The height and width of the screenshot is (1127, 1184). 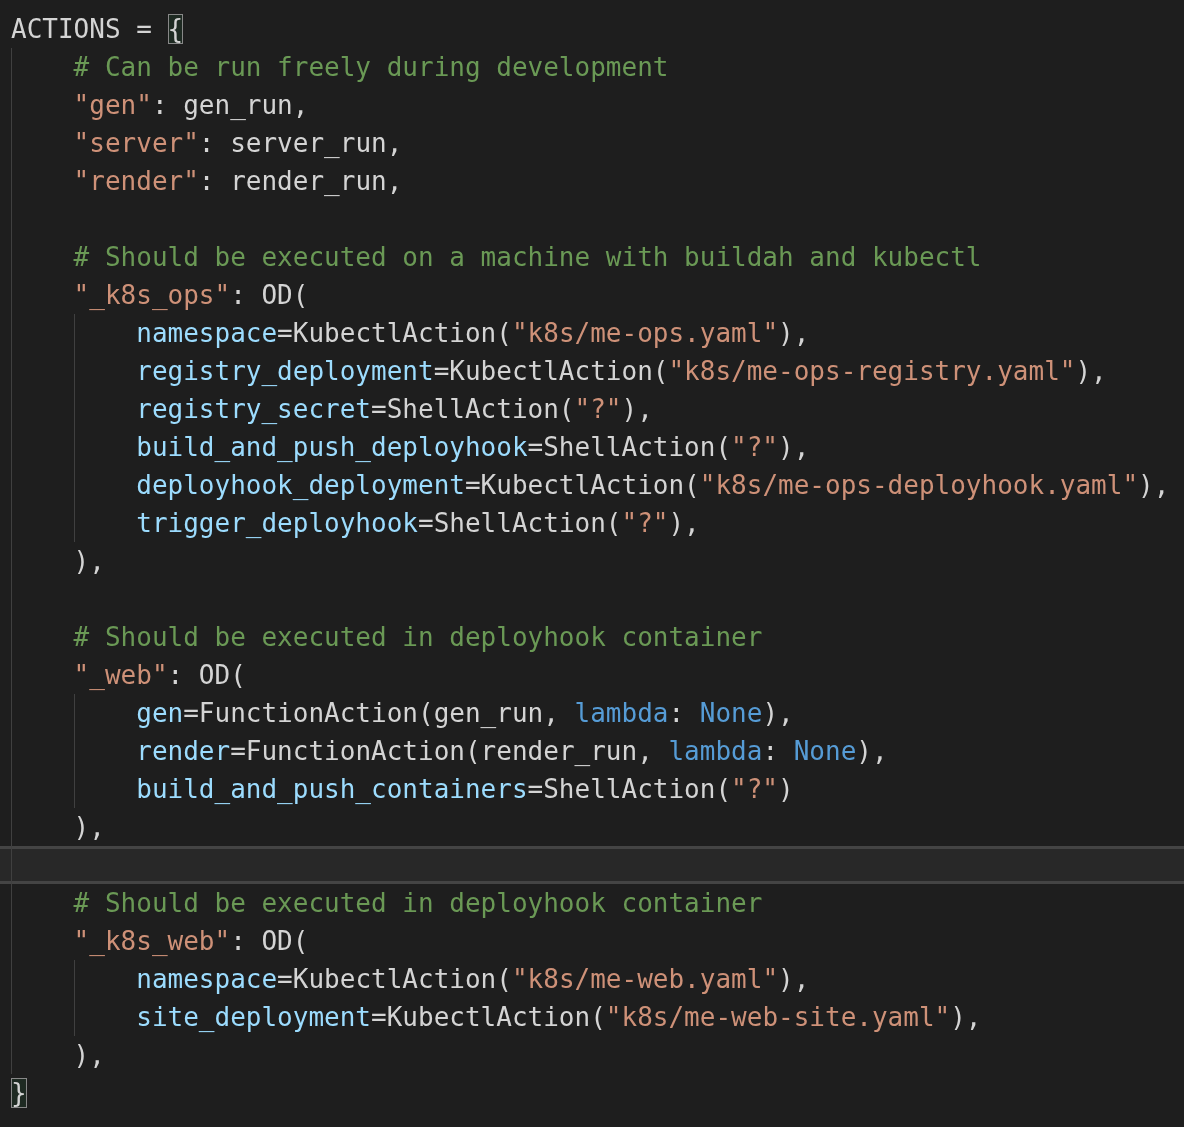 What do you see at coordinates (592, 447) in the screenshot?
I see `code-line: build_and_push_deployhook=ShellAction("?"),` at bounding box center [592, 447].